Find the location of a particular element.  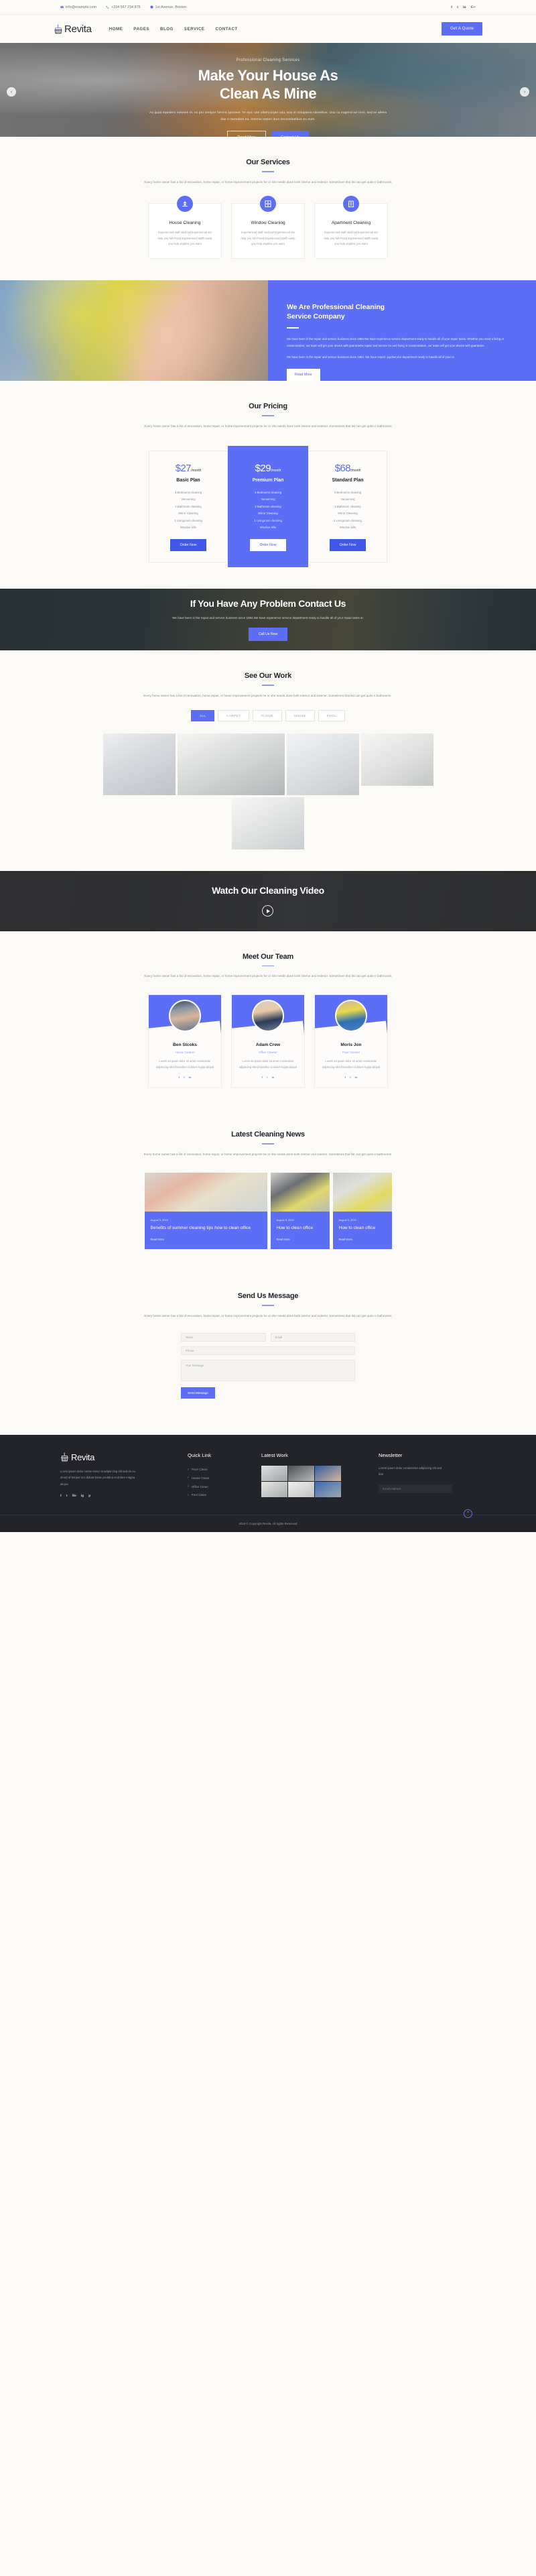

team-title: Meet Our Team is located at coordinates (268, 956).